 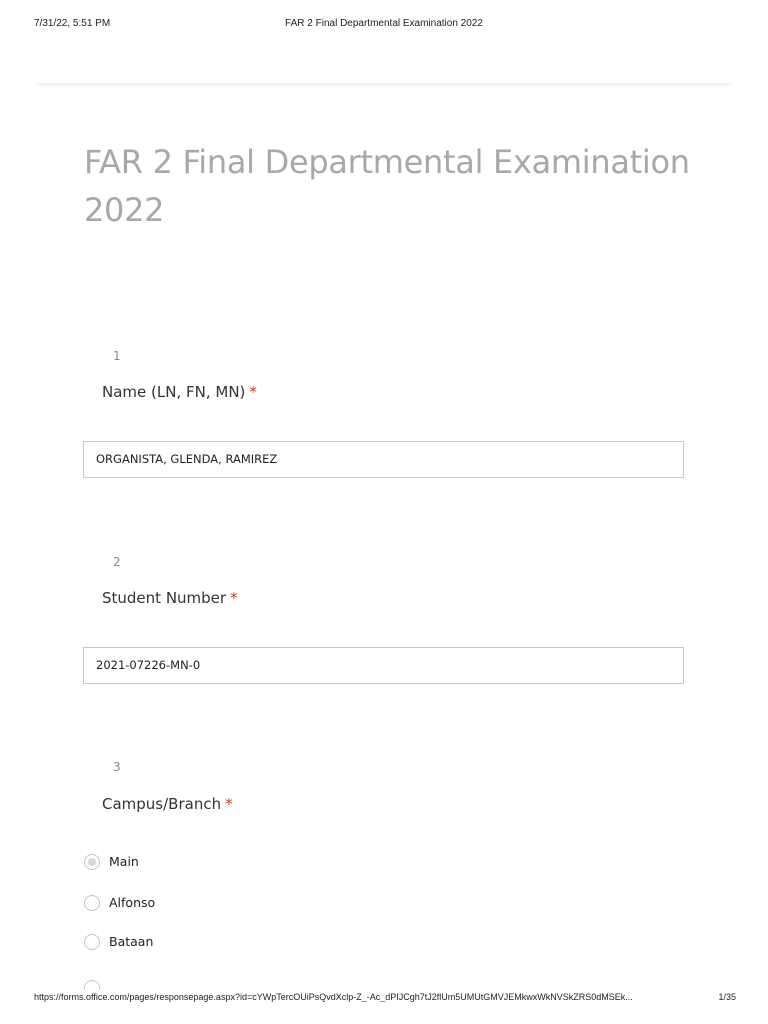 What do you see at coordinates (234, 864) in the screenshot?
I see `campus-option-main: Main` at bounding box center [234, 864].